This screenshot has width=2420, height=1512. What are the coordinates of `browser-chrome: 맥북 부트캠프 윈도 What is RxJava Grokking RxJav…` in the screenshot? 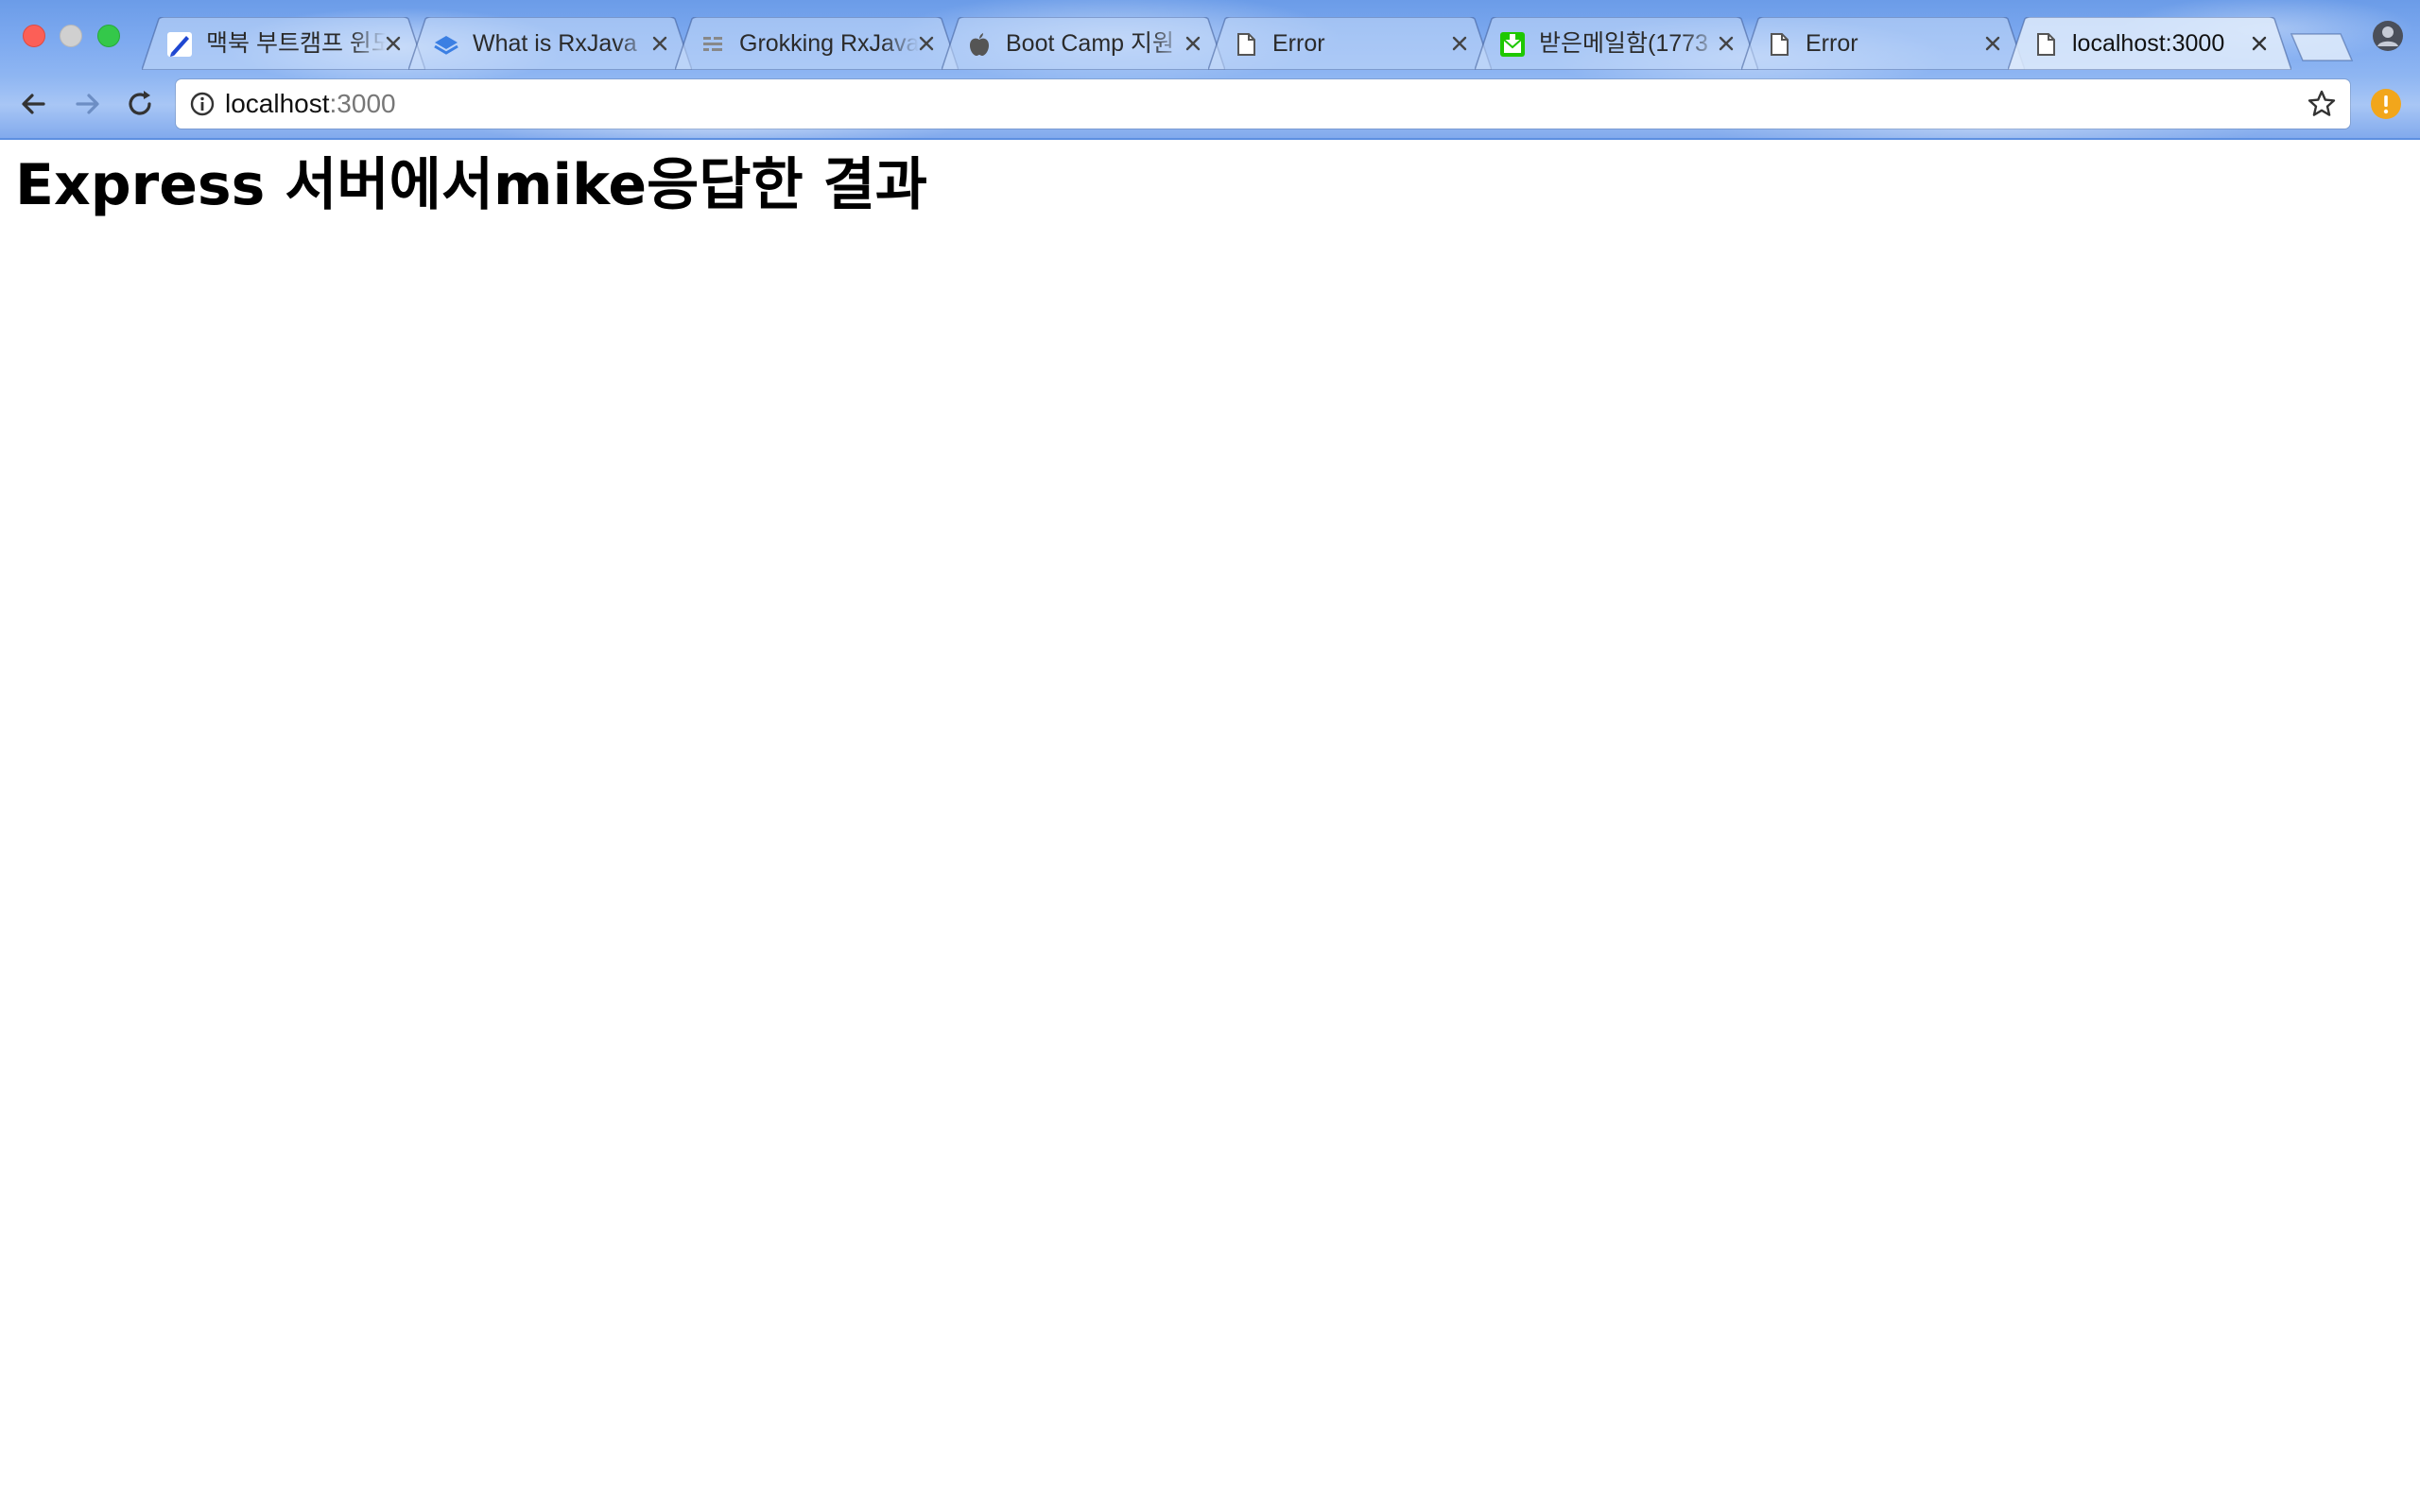 It's located at (1210, 70).